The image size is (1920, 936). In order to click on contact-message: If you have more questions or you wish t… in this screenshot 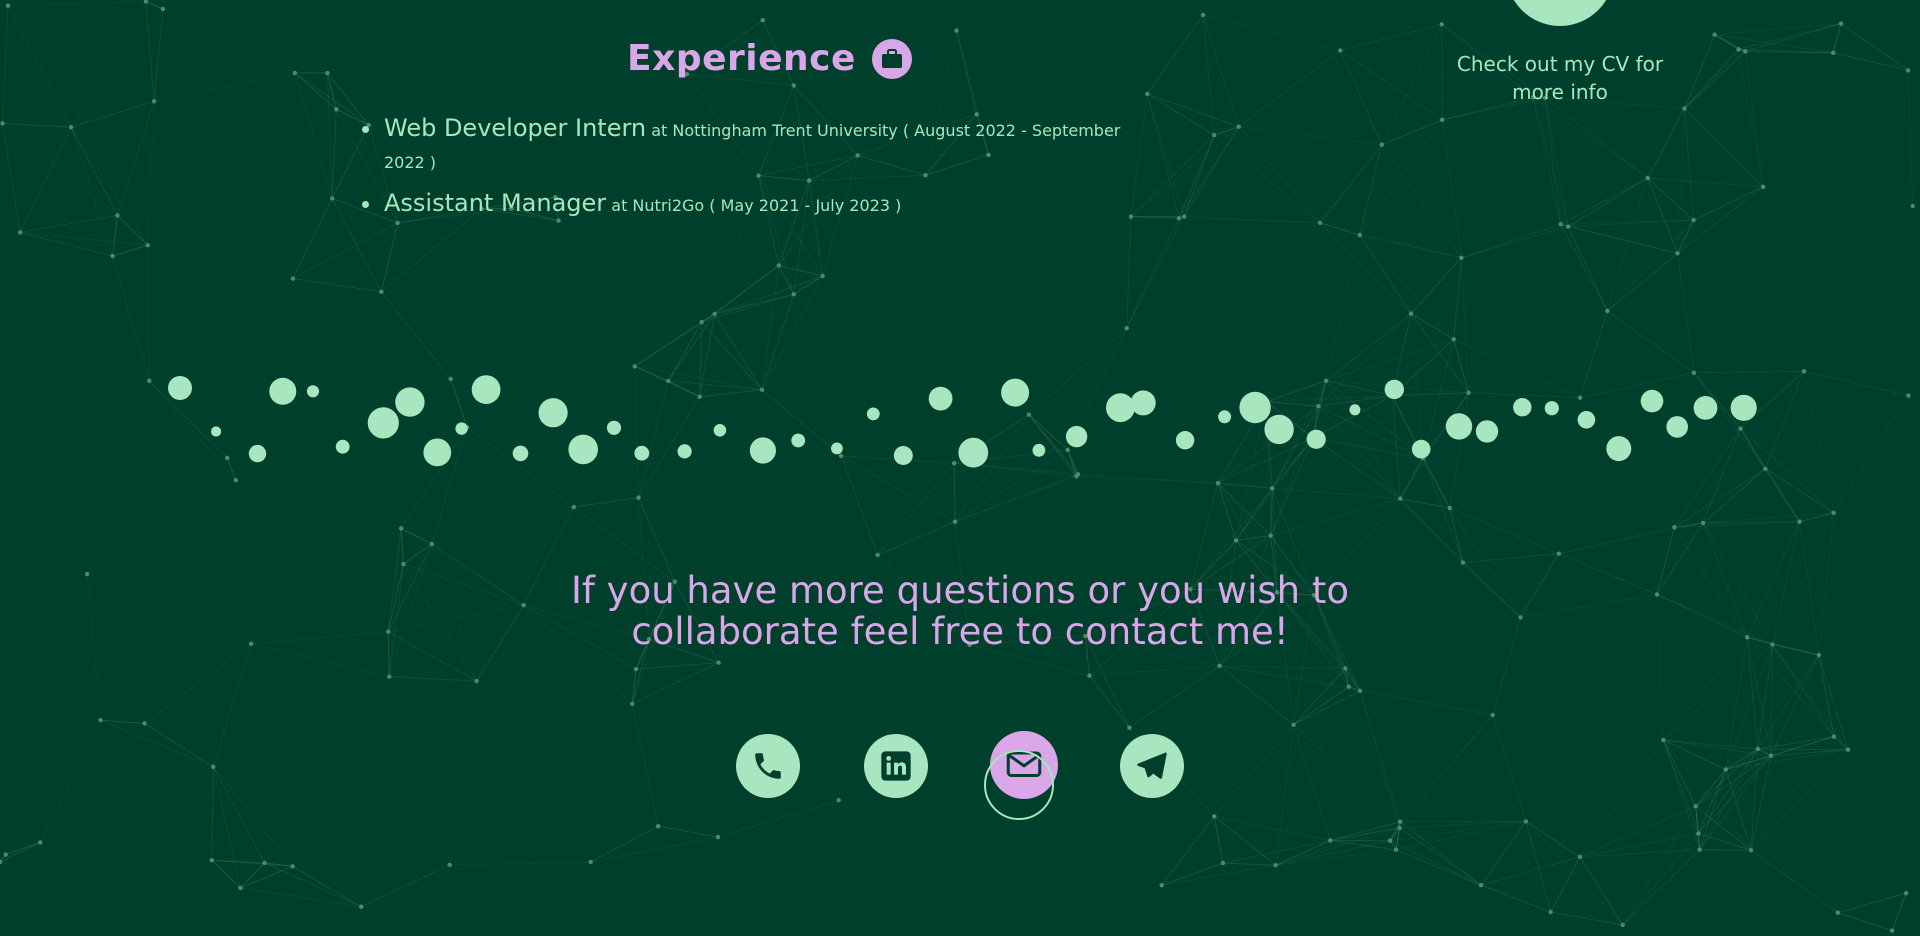, I will do `click(959, 611)`.